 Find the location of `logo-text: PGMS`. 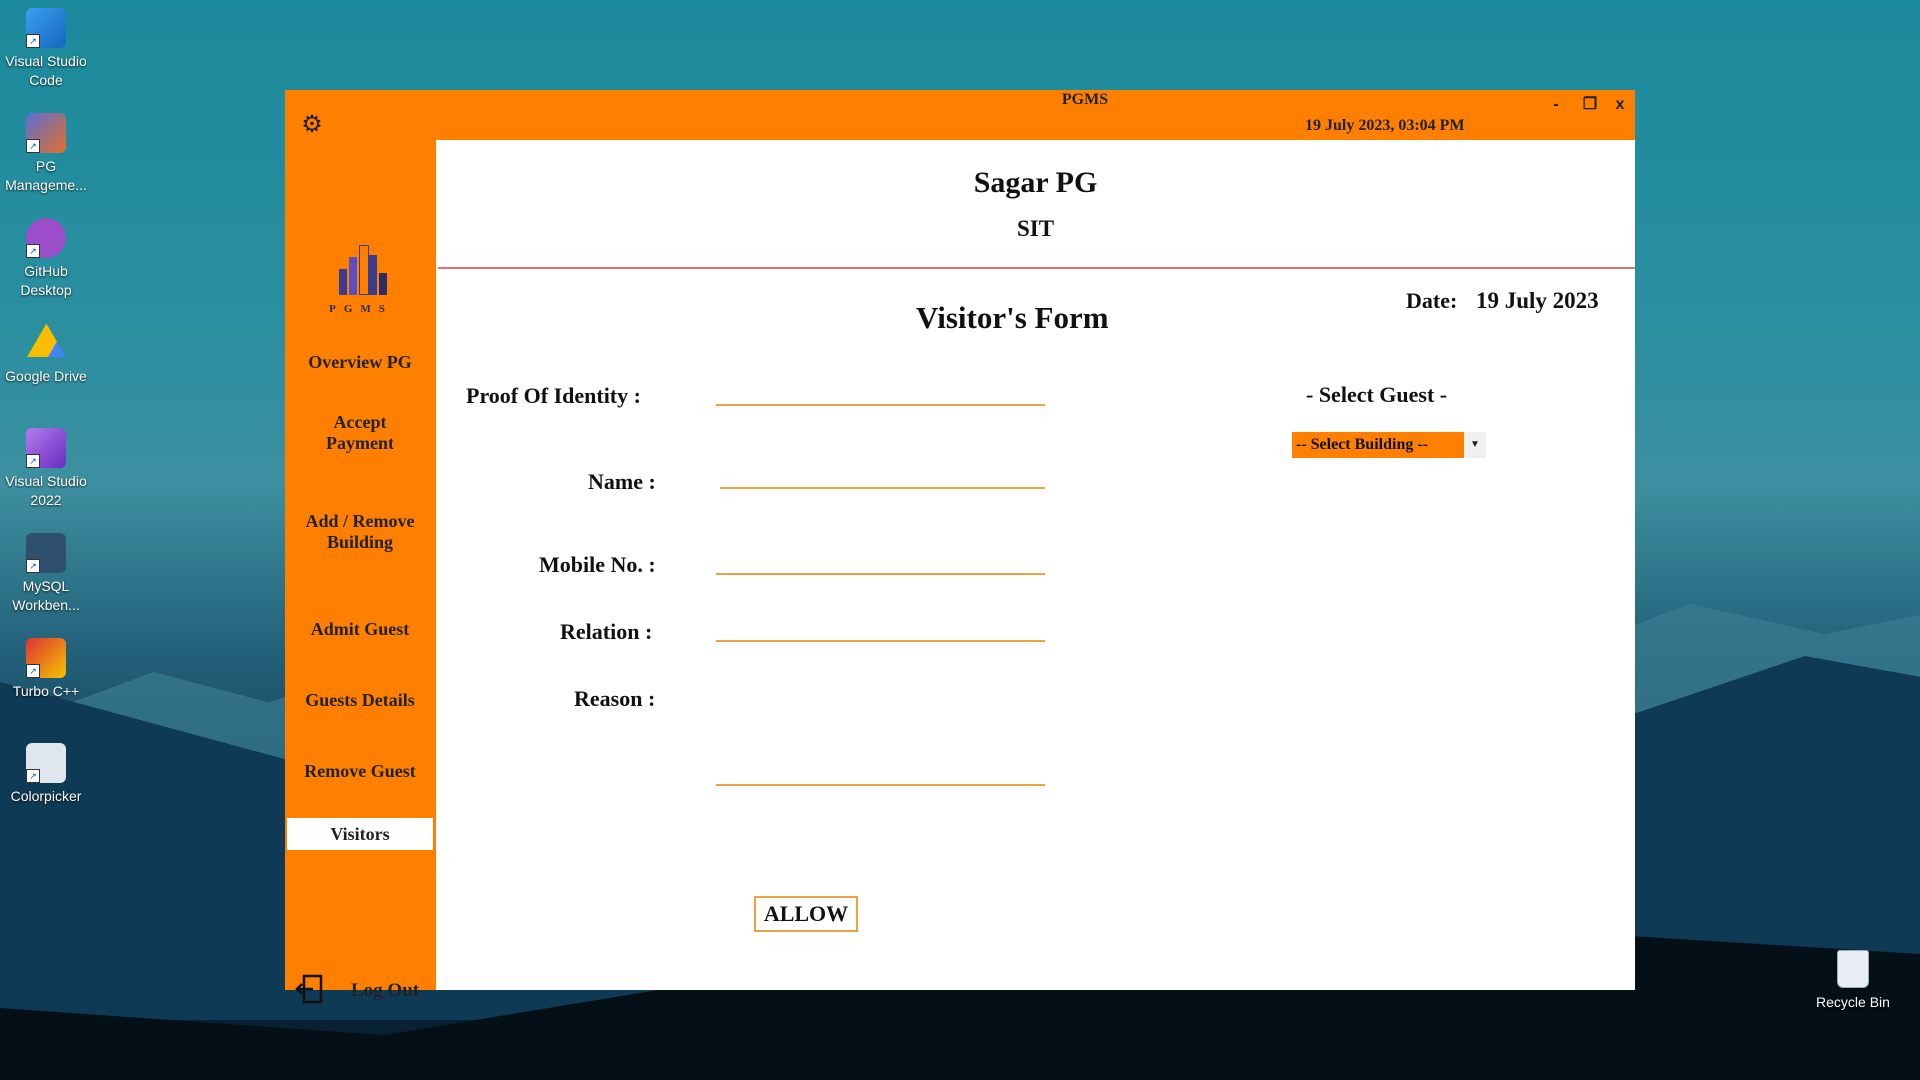

logo-text: PGMS is located at coordinates (361, 309).